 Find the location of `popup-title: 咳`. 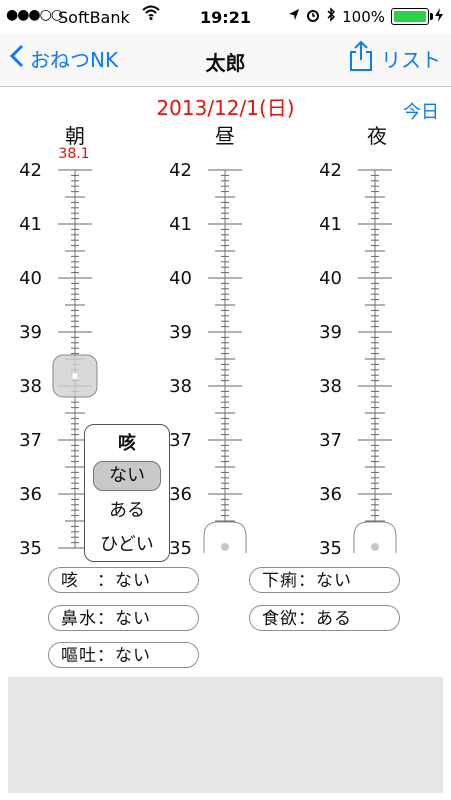

popup-title: 咳 is located at coordinates (127, 443).